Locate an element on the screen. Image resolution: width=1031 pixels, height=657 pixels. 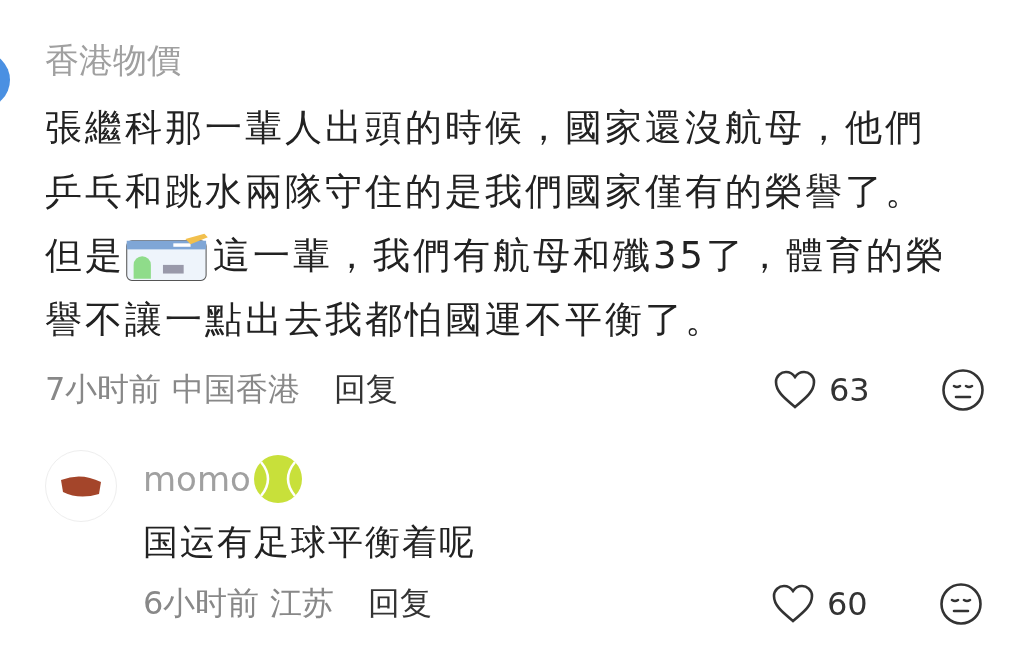
tennis-ball-icon is located at coordinates (277, 479).